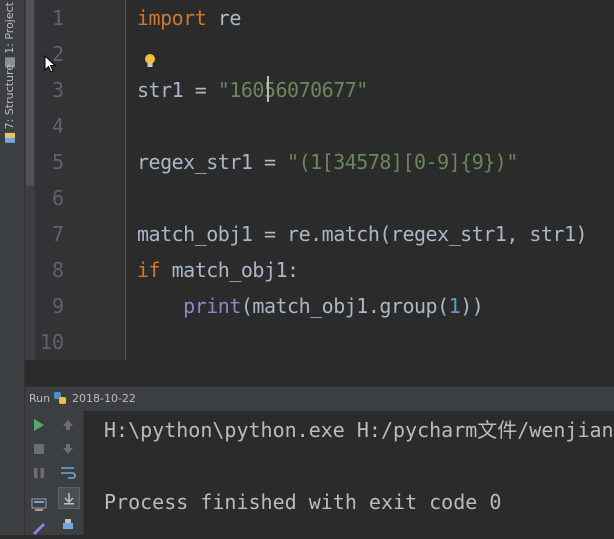 The image size is (614, 539). I want to click on code-line-8: if match_obj1:, so click(218, 270).